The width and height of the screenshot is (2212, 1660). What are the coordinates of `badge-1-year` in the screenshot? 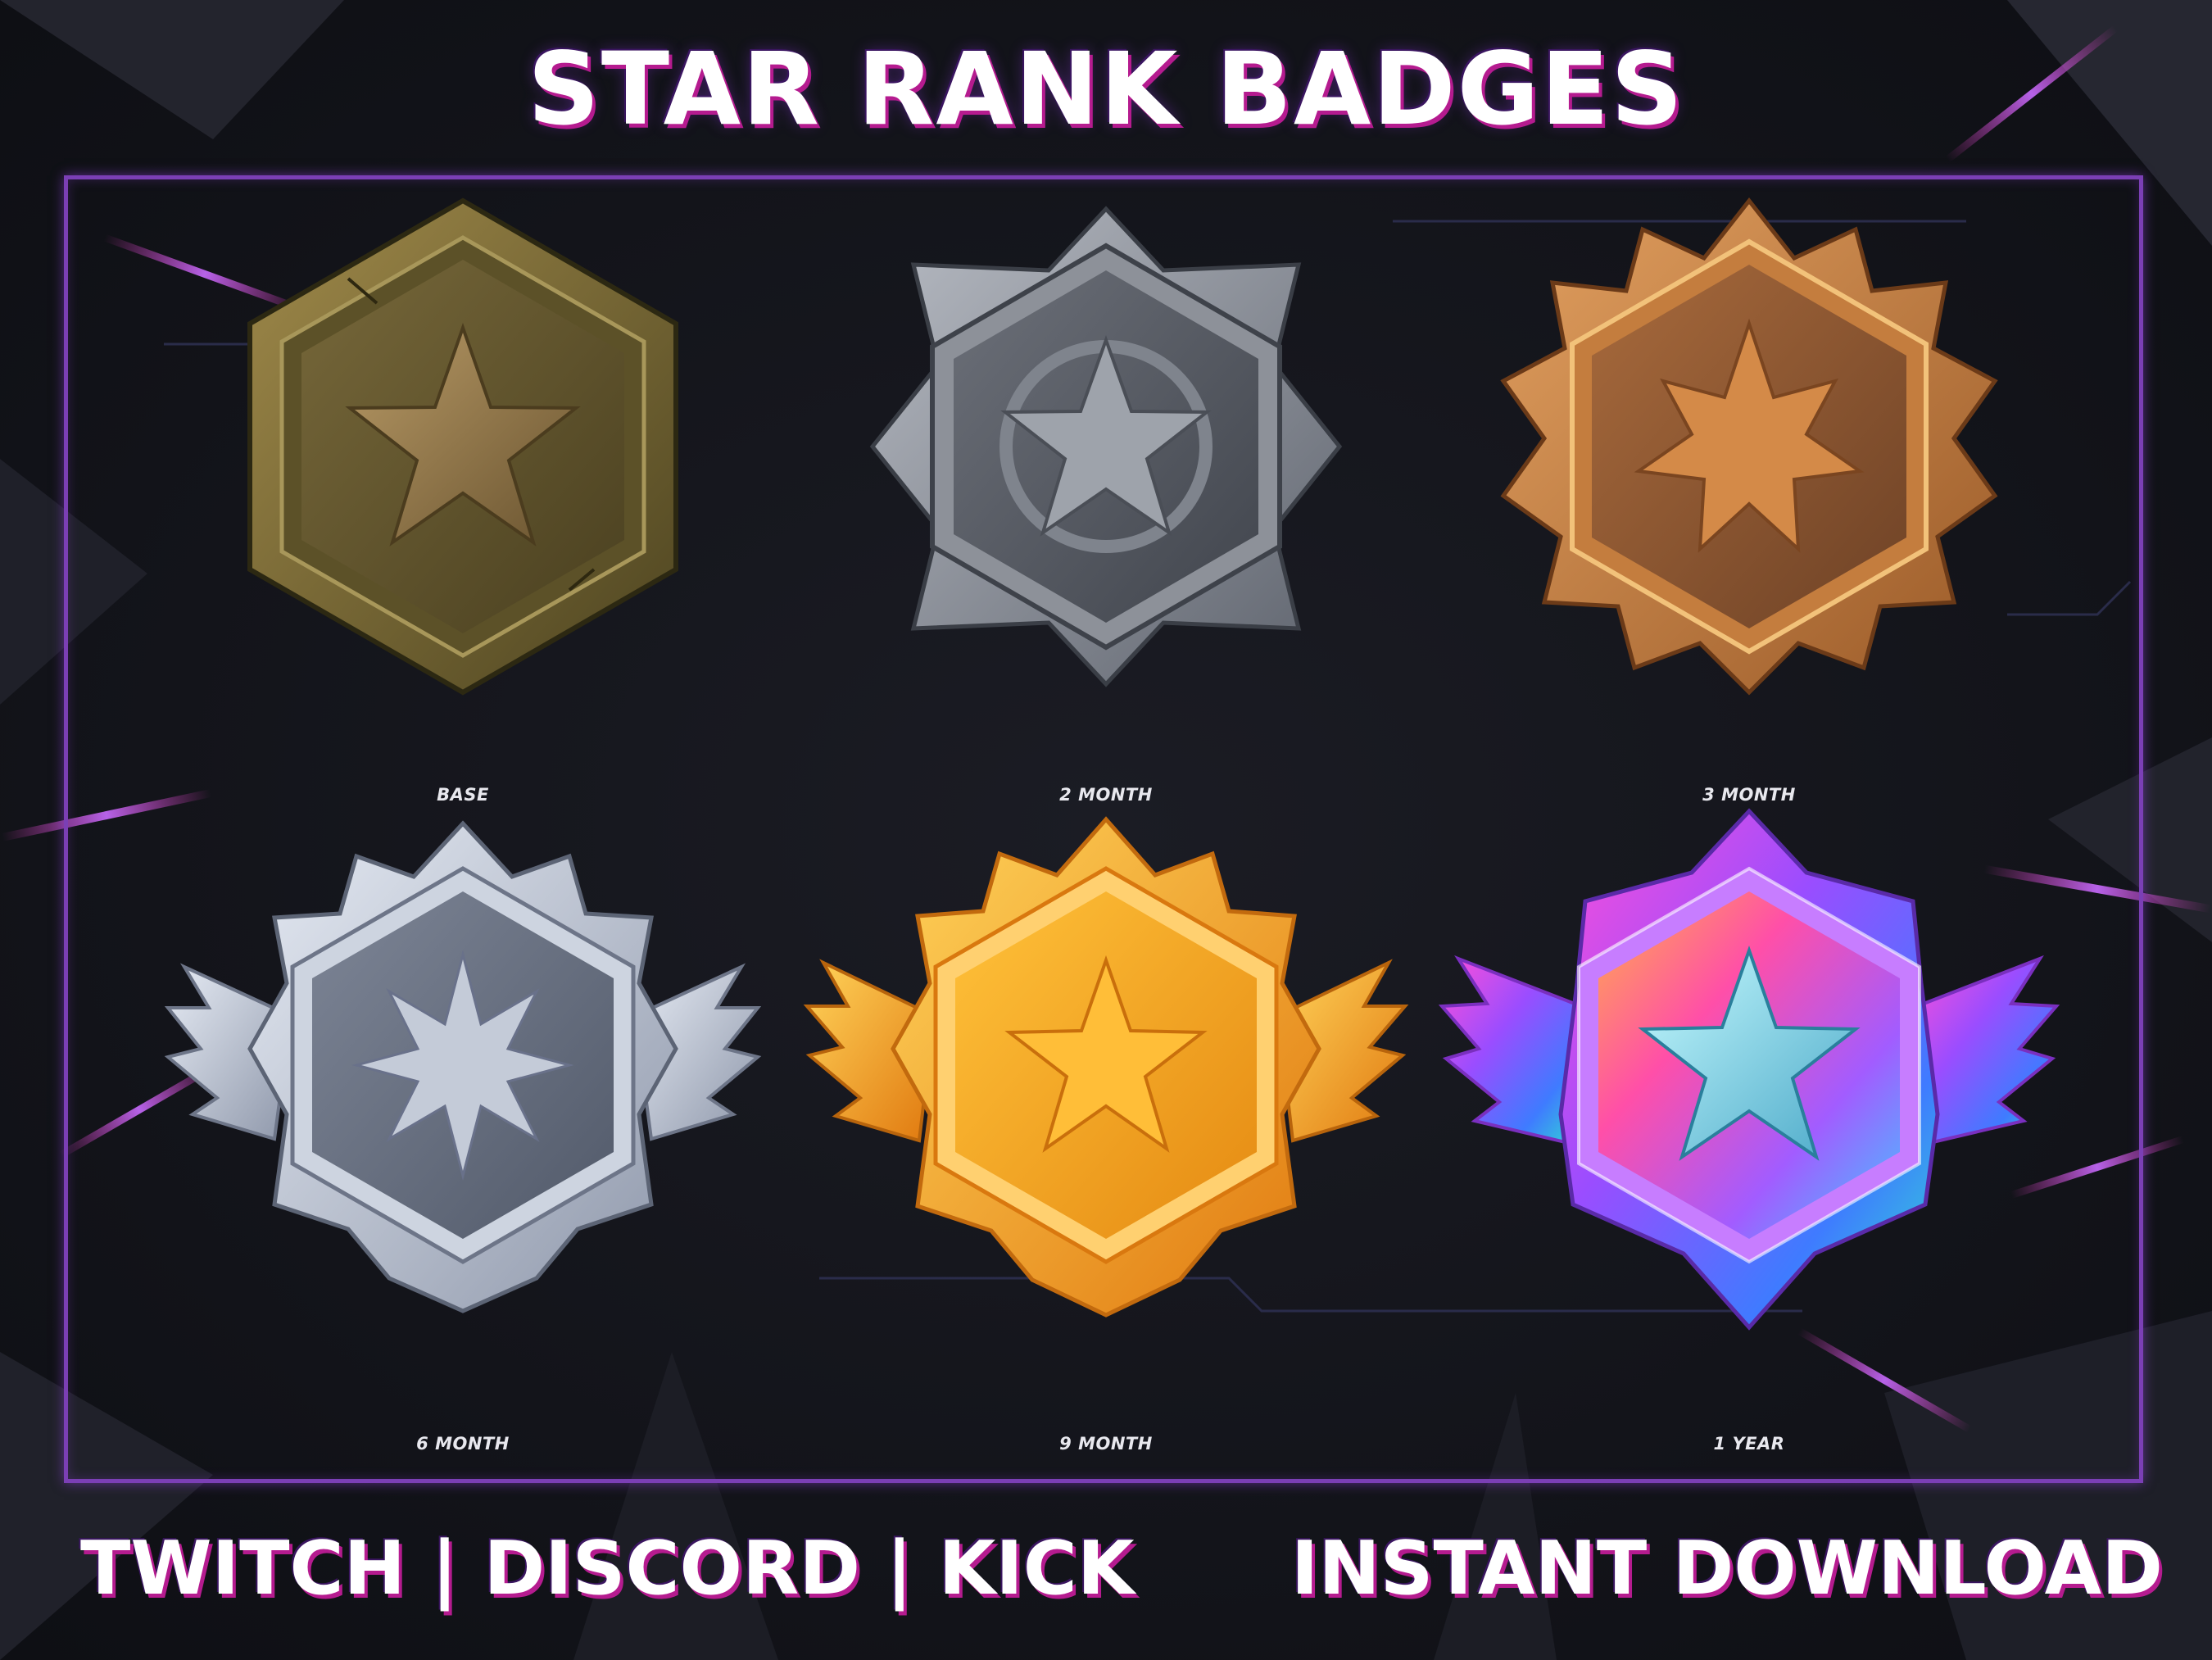 It's located at (1749, 1069).